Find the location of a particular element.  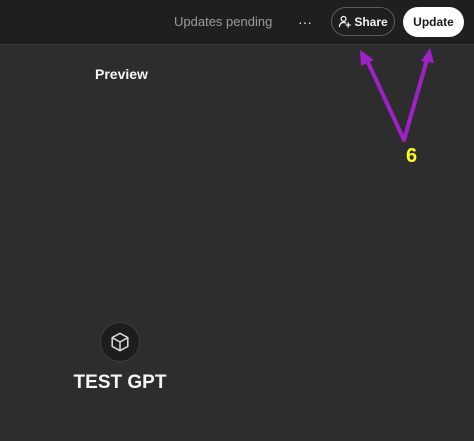

arrowhead-share-icon is located at coordinates (367, 58).